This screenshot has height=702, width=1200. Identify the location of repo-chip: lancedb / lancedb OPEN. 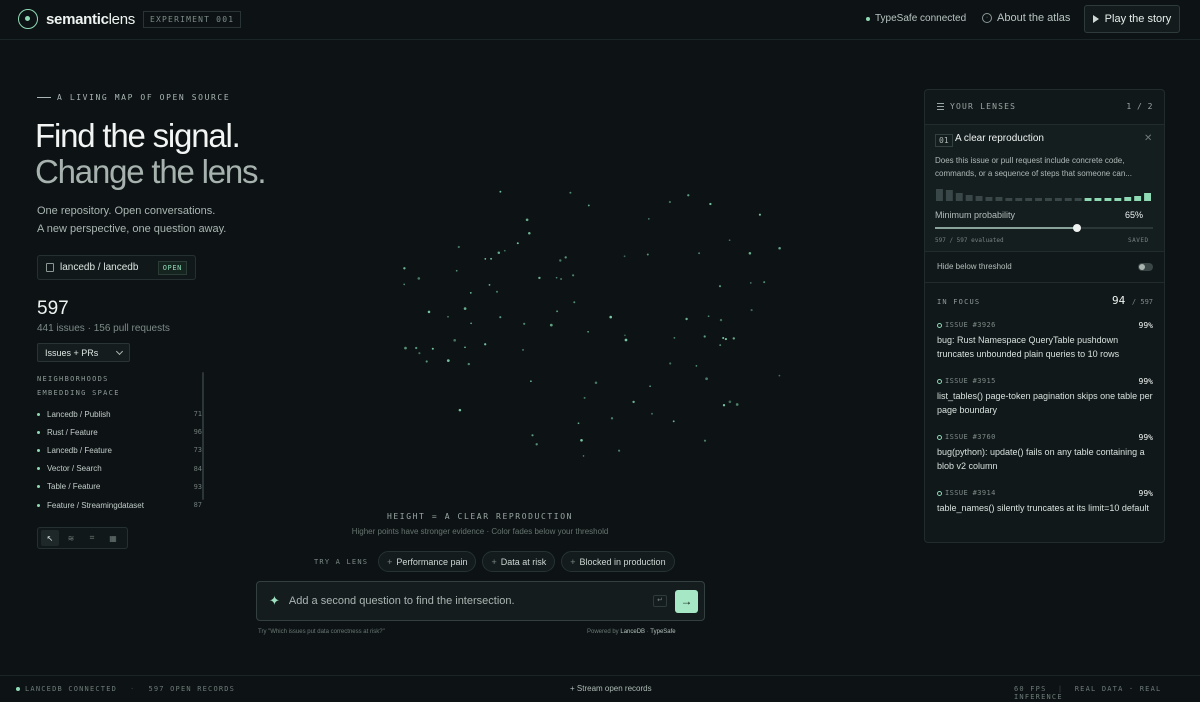
(116, 267).